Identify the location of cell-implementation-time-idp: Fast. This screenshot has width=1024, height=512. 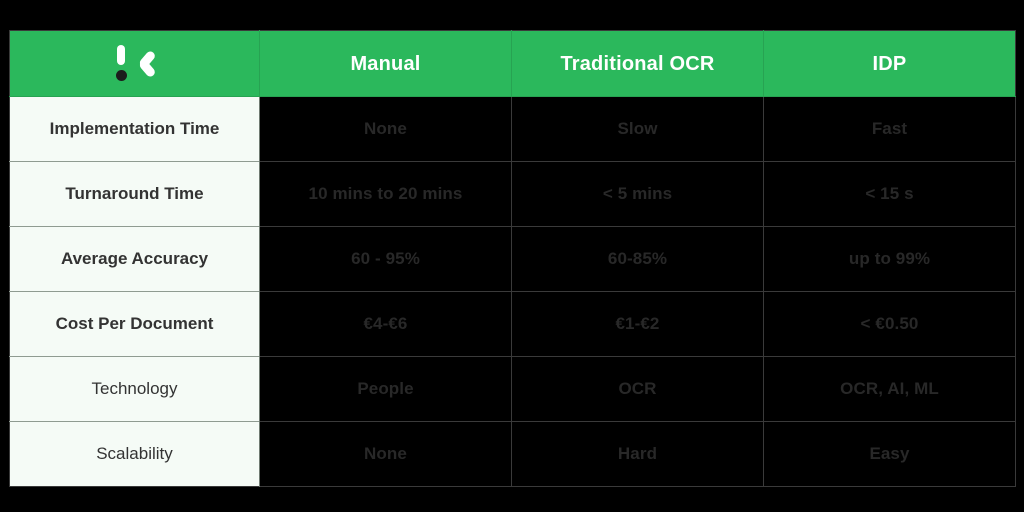
(889, 129).